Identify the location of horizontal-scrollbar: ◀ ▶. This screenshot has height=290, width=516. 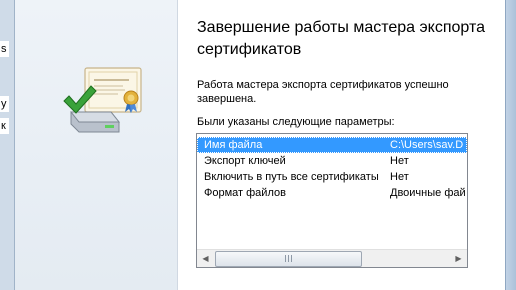
(332, 258).